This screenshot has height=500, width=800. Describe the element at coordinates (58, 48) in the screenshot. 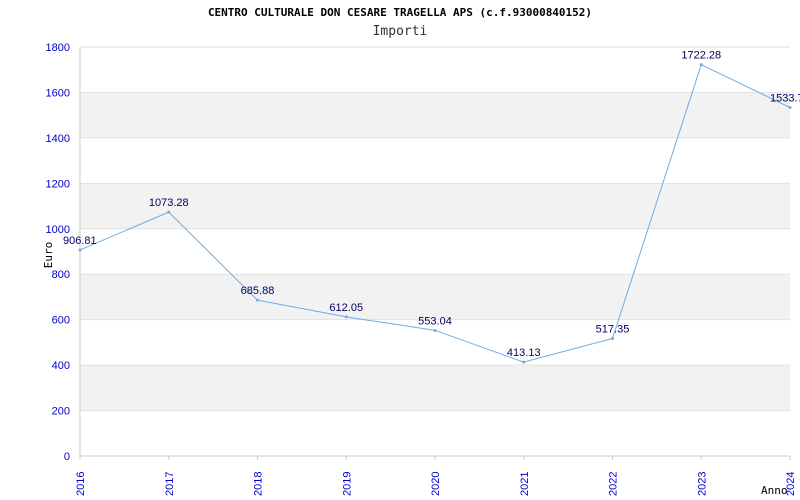

I see `y-tick-label: 1800` at that location.